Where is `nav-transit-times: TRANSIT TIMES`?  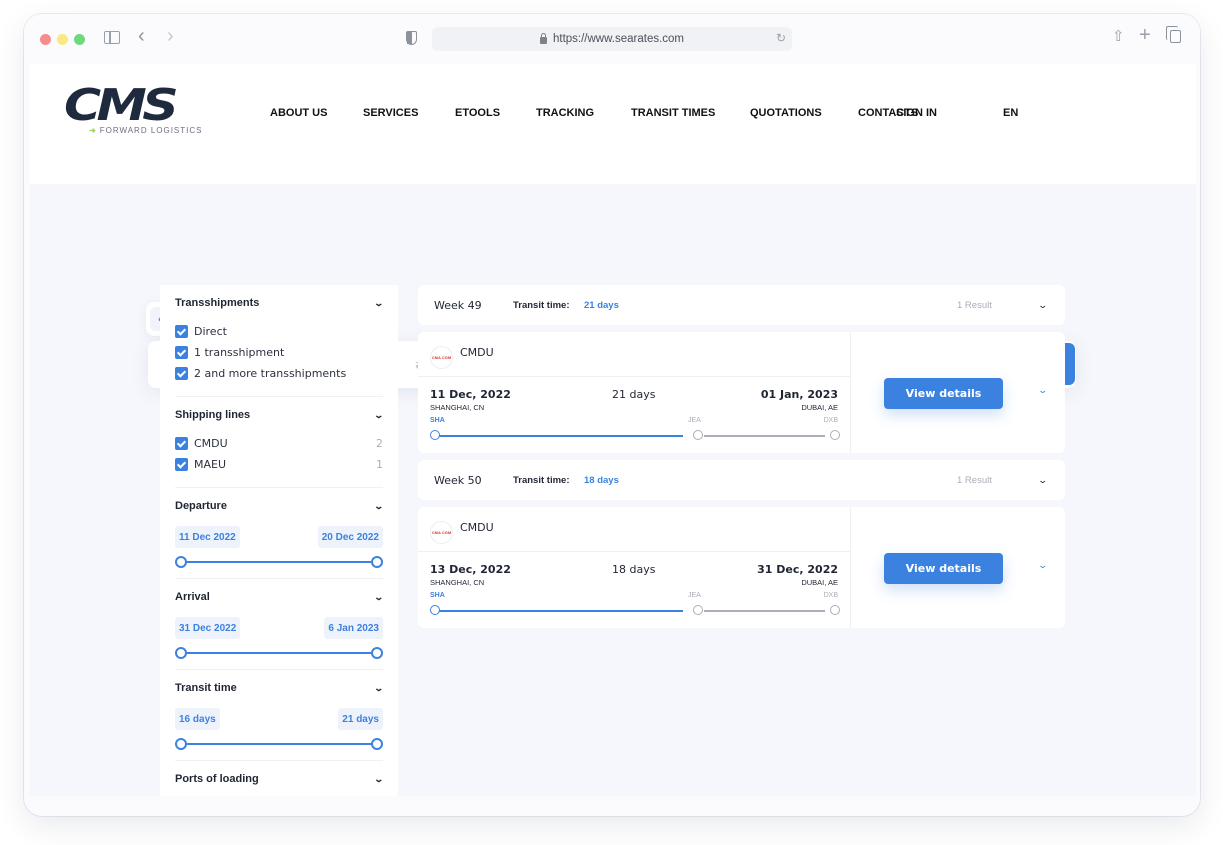 nav-transit-times: TRANSIT TIMES is located at coordinates (673, 113).